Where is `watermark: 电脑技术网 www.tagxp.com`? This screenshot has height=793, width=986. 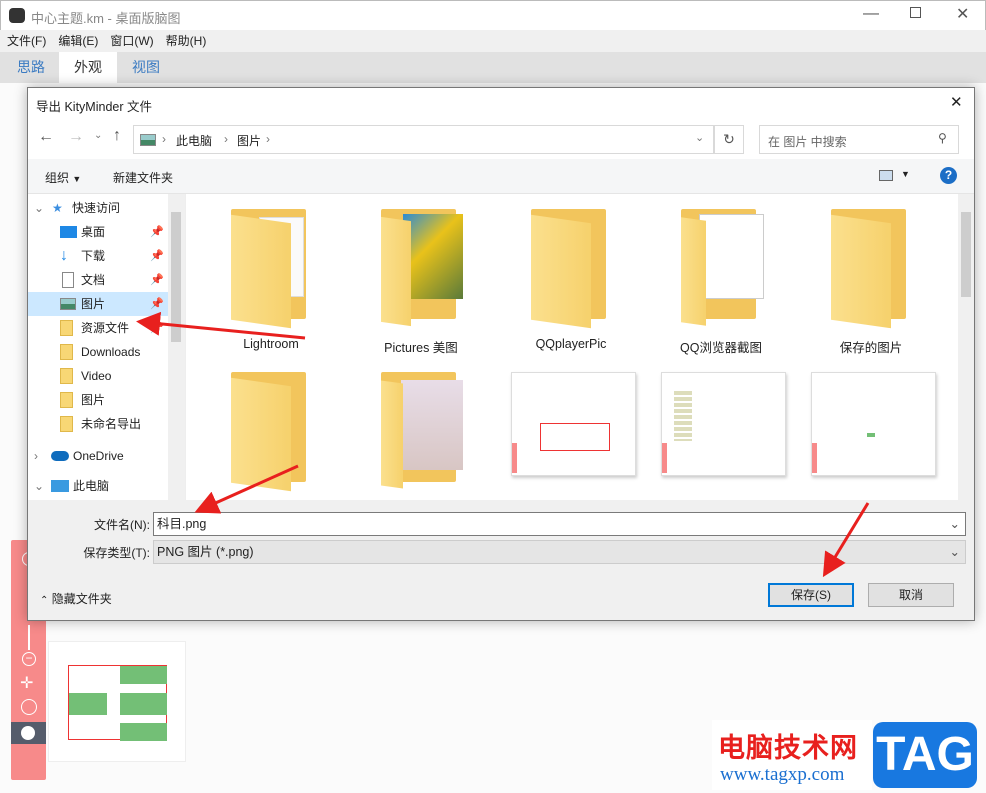
watermark: 电脑技术网 www.tagxp.com is located at coordinates (792, 755).